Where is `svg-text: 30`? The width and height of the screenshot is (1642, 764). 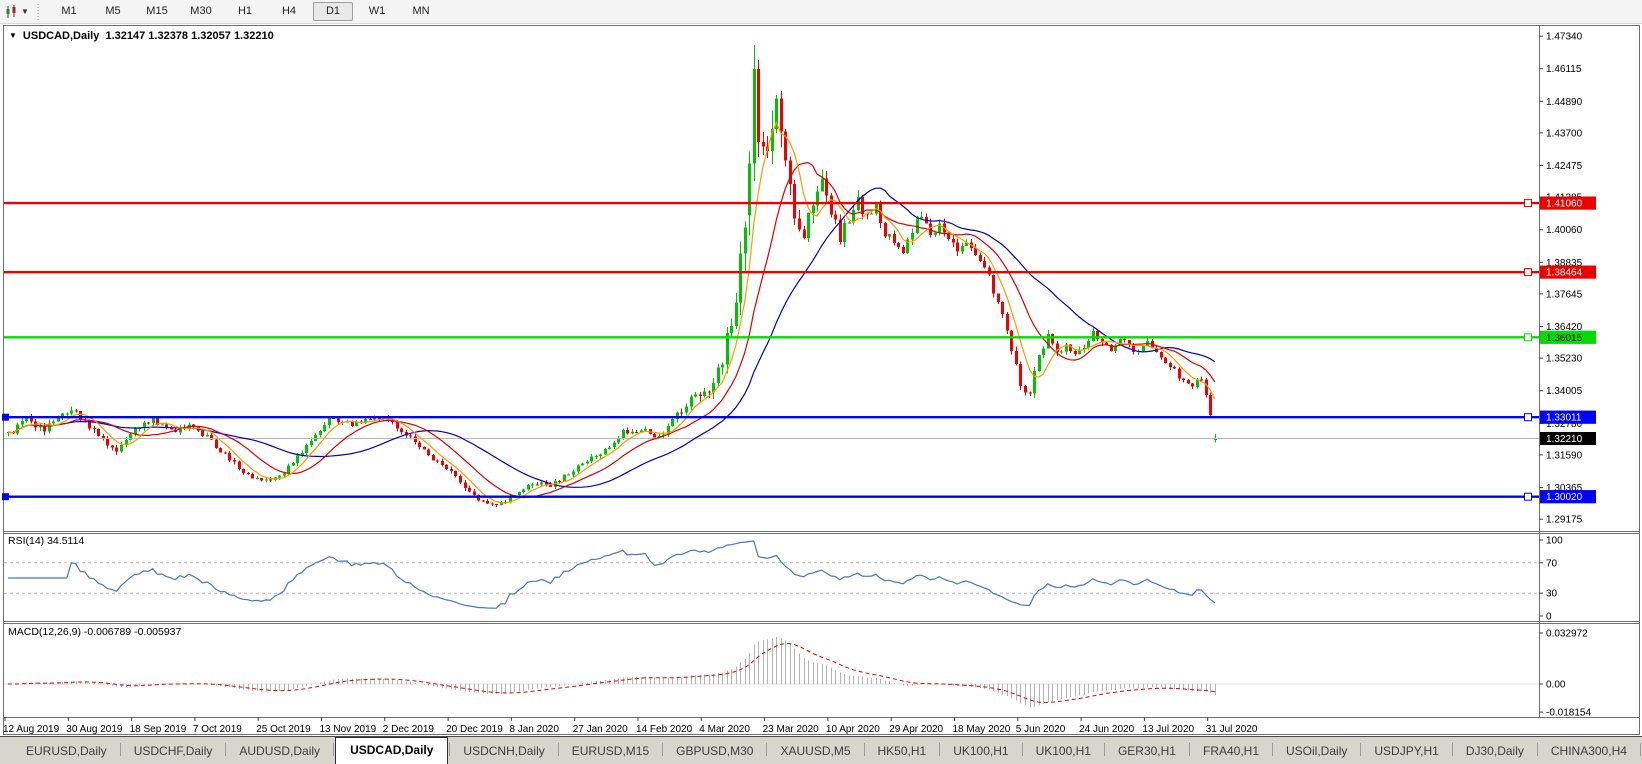
svg-text: 30 is located at coordinates (1552, 594).